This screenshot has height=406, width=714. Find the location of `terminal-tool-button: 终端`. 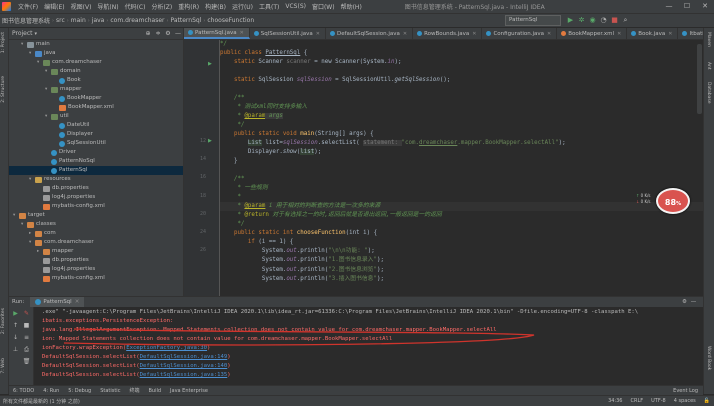

terminal-tool-button: 终端 is located at coordinates (134, 390).